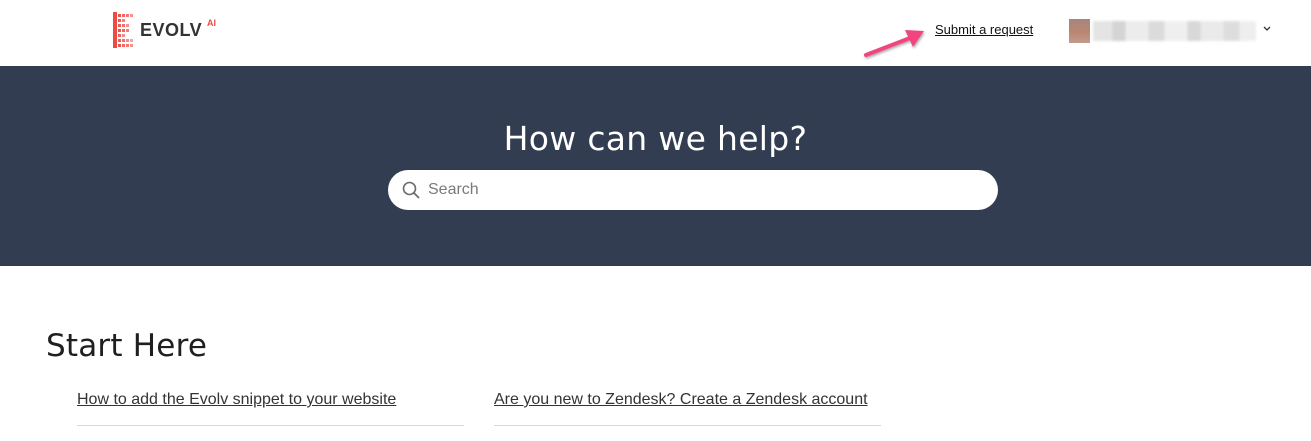  Describe the element at coordinates (655, 138) in the screenshot. I see `hero-title: How can we help?` at that location.